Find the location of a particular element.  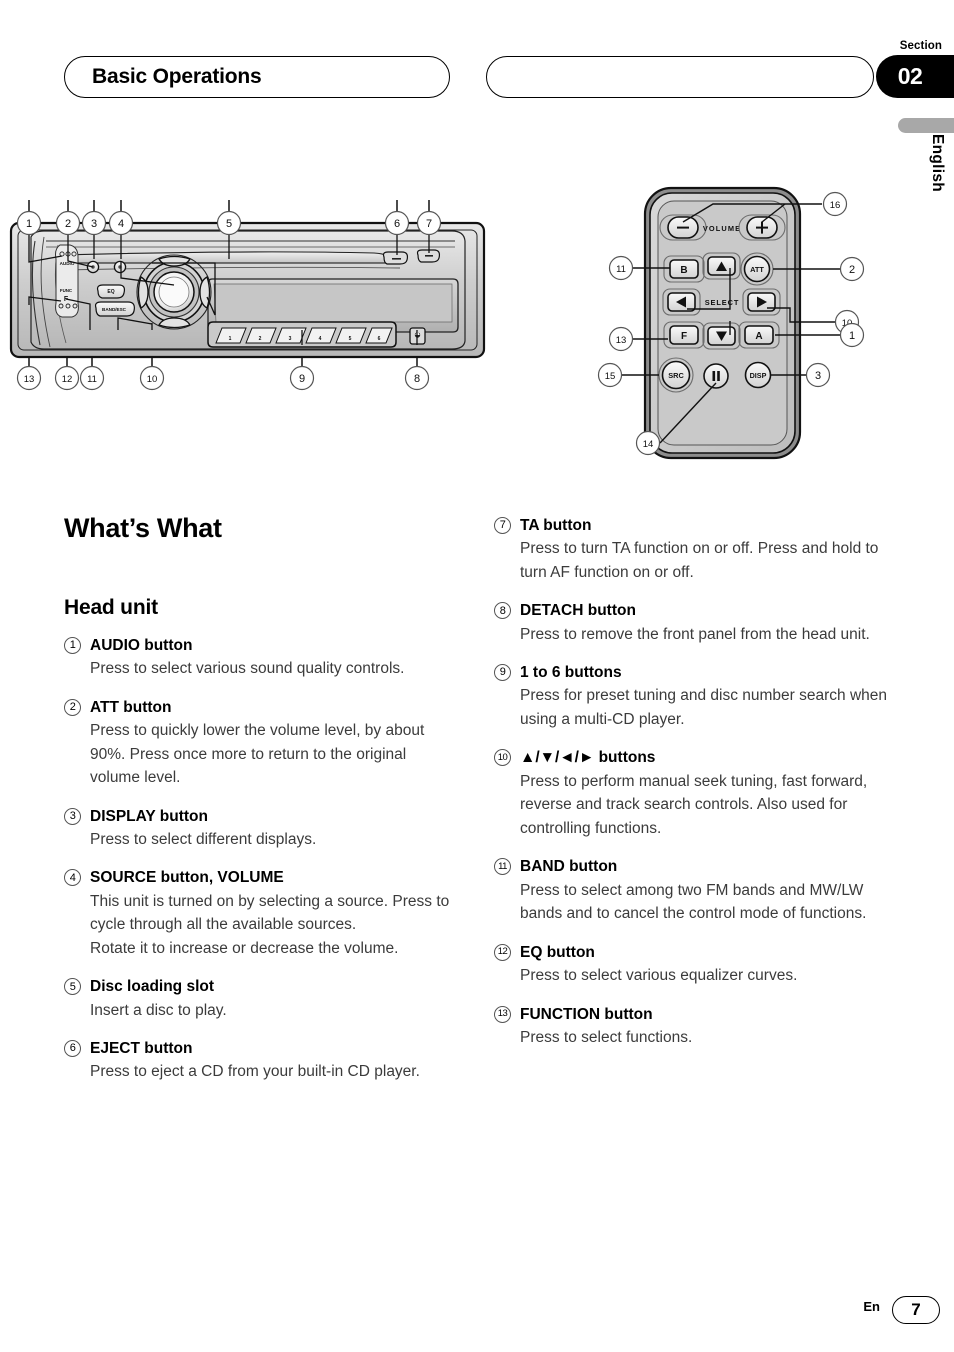

remote-pause-button is located at coordinates (716, 376).